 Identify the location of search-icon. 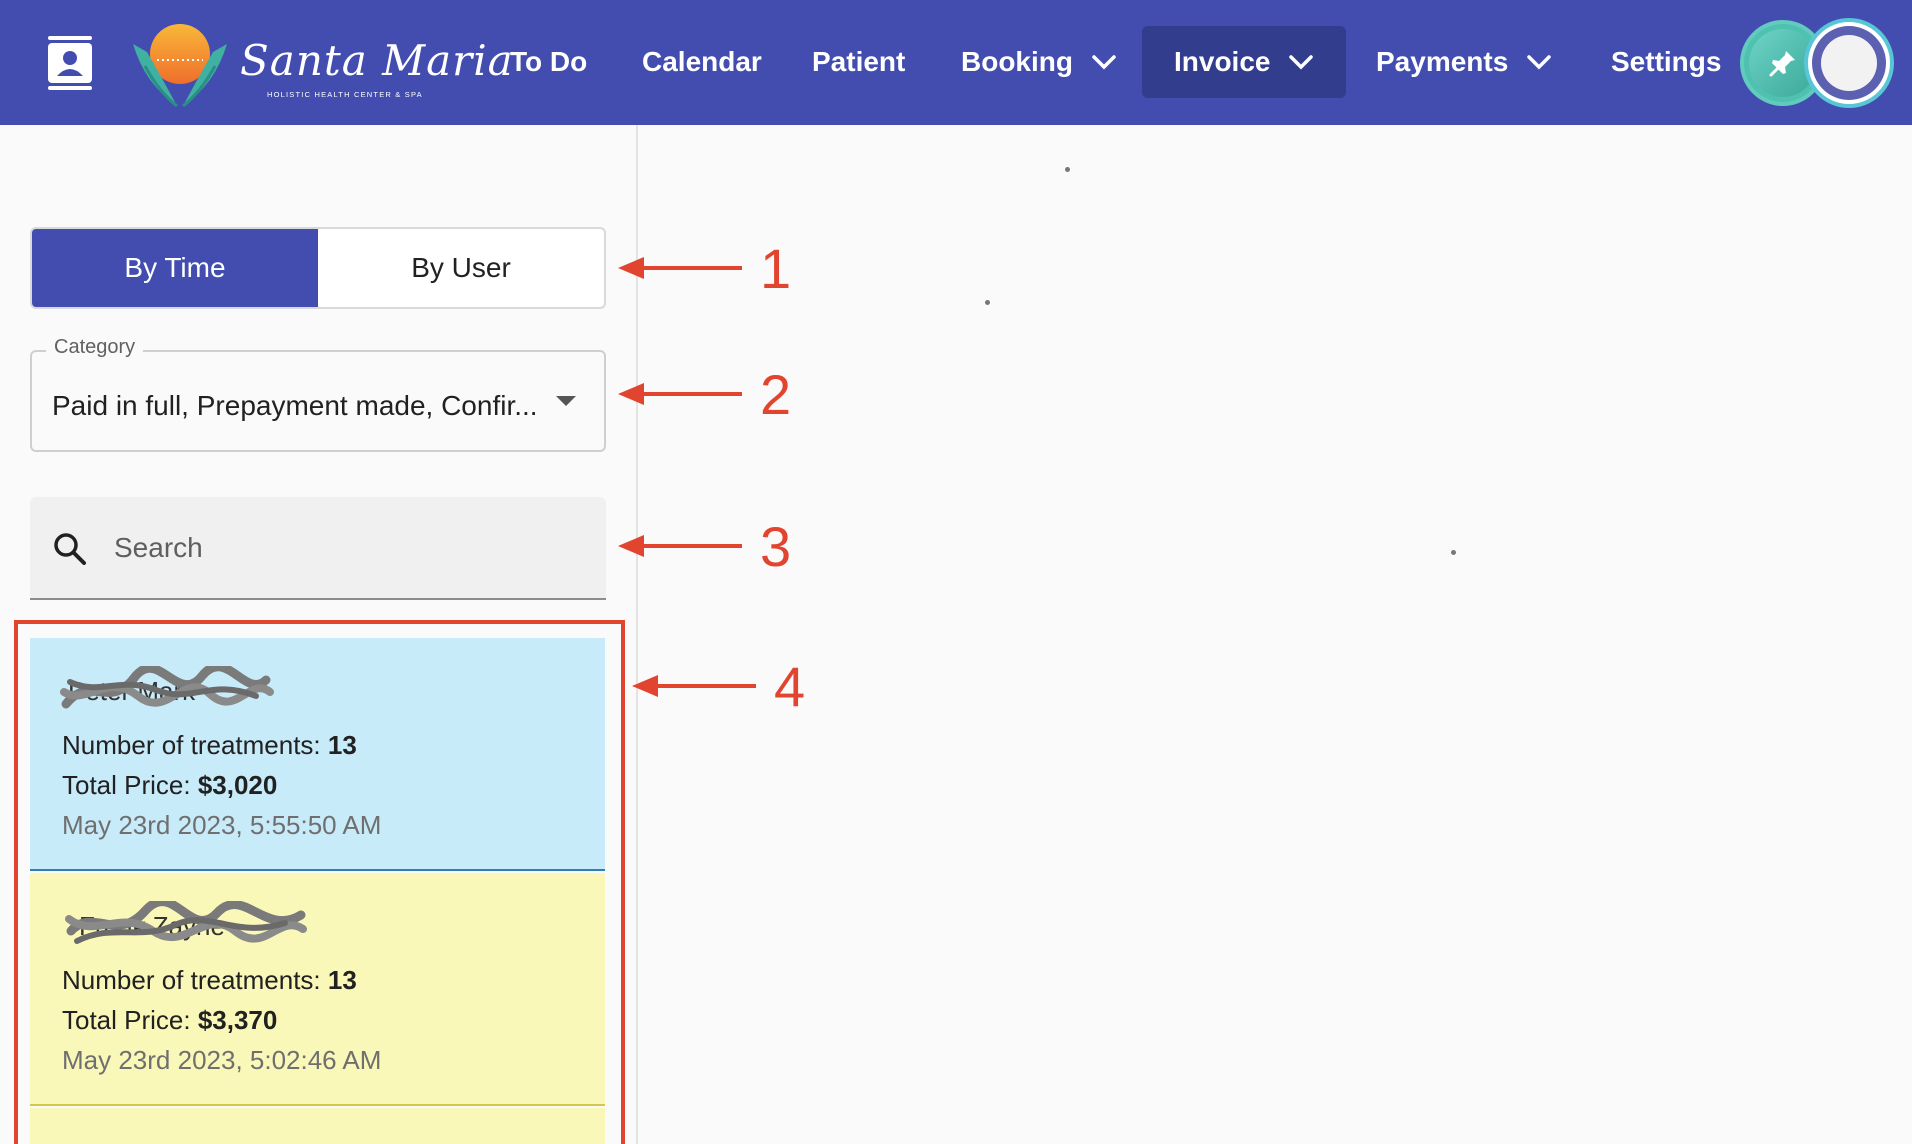
(70, 549).